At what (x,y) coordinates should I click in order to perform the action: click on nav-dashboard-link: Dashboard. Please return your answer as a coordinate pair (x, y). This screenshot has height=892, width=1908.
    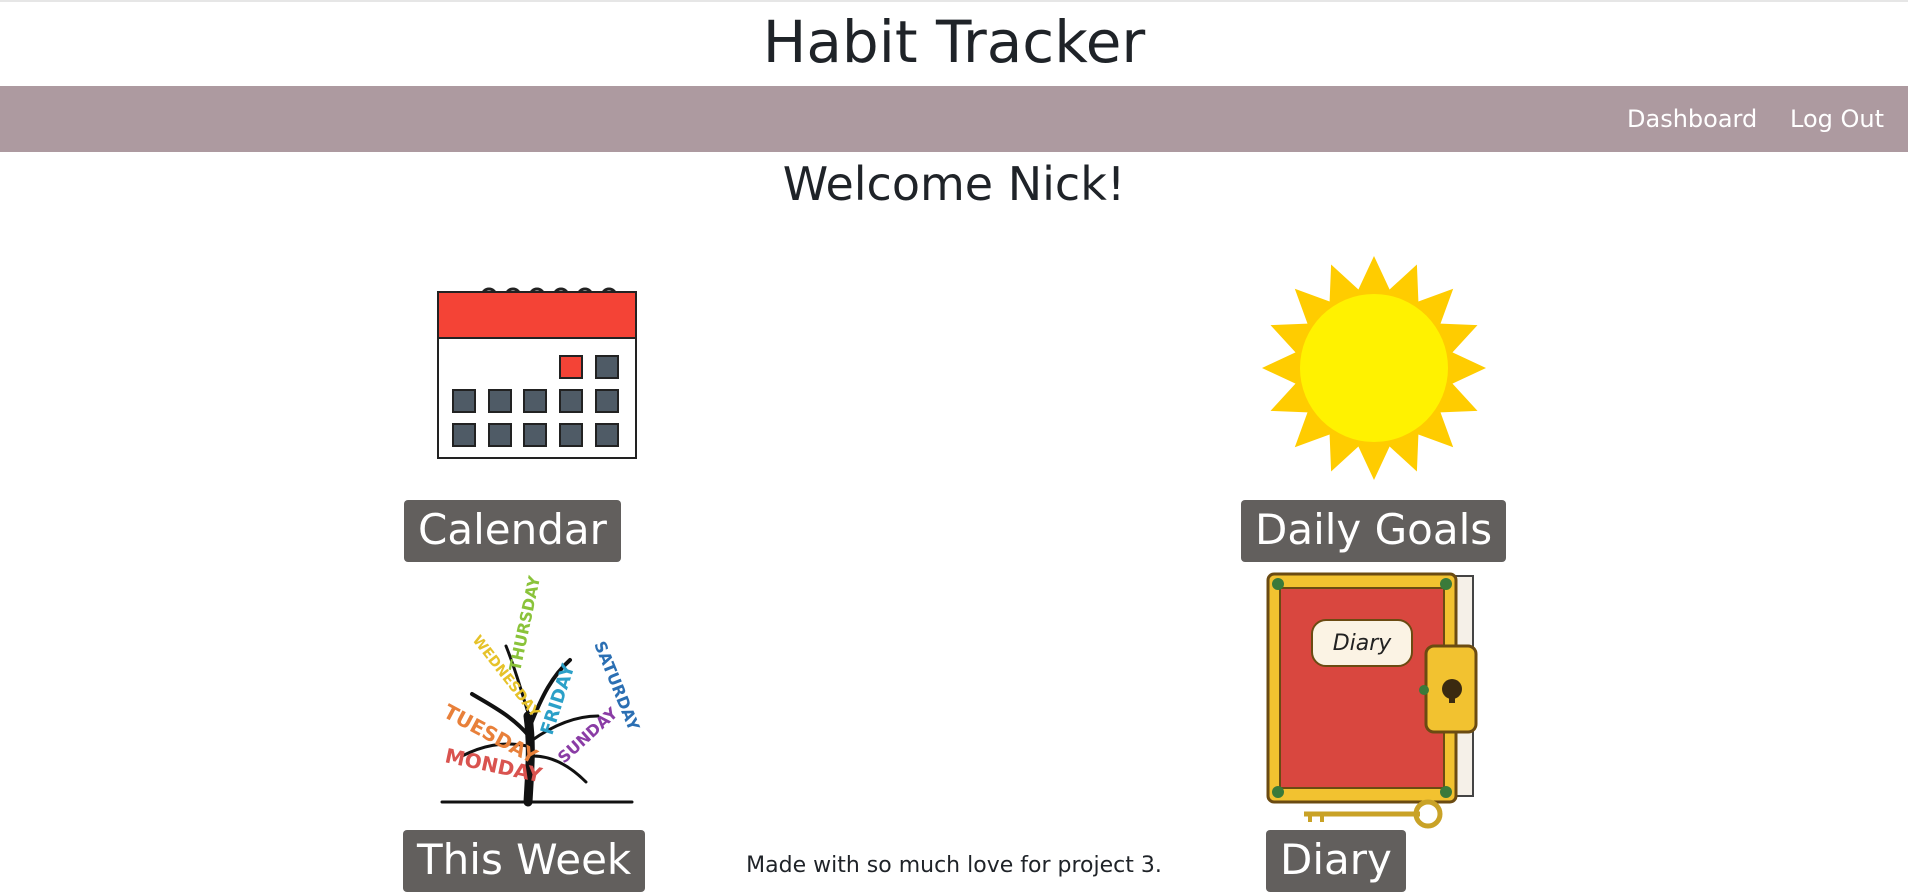
    Looking at the image, I should click on (1692, 119).